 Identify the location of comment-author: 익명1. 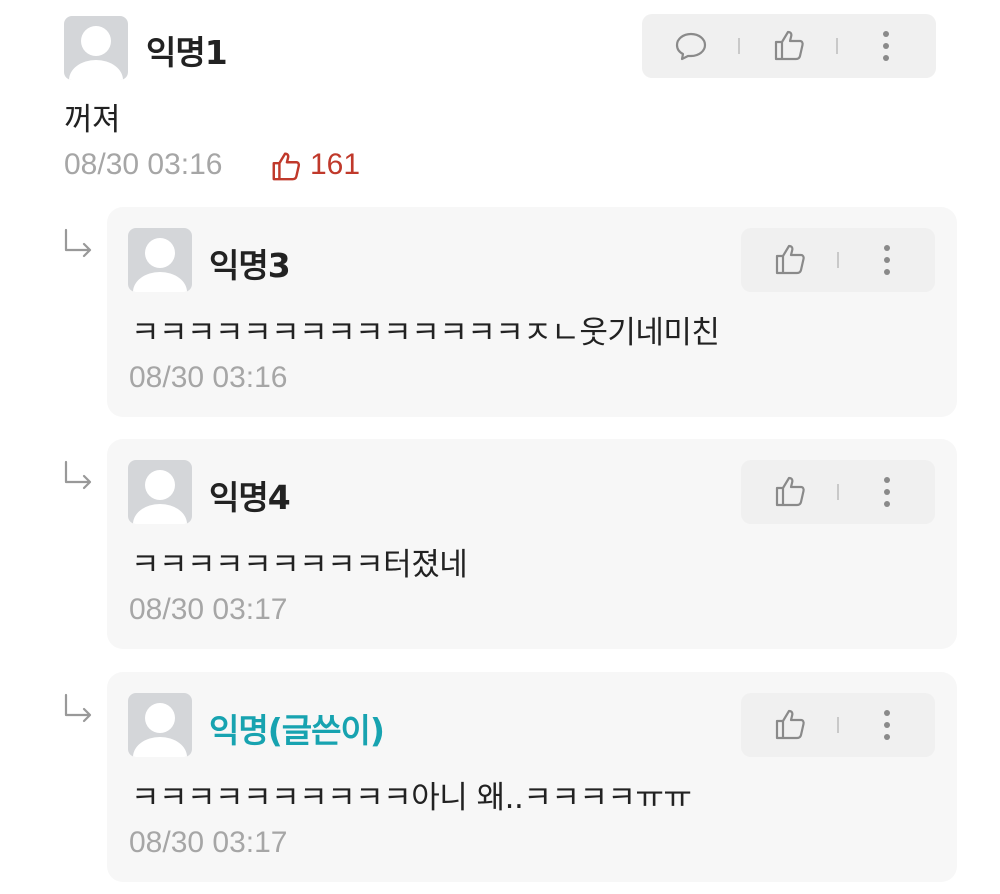
(187, 52).